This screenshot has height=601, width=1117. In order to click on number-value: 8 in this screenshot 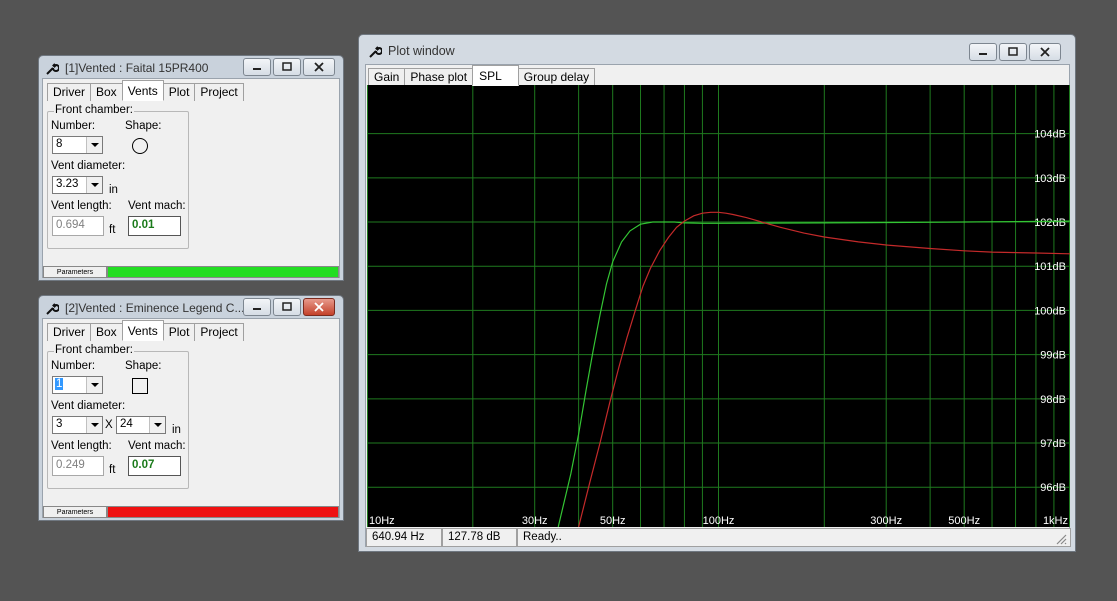, I will do `click(59, 144)`.